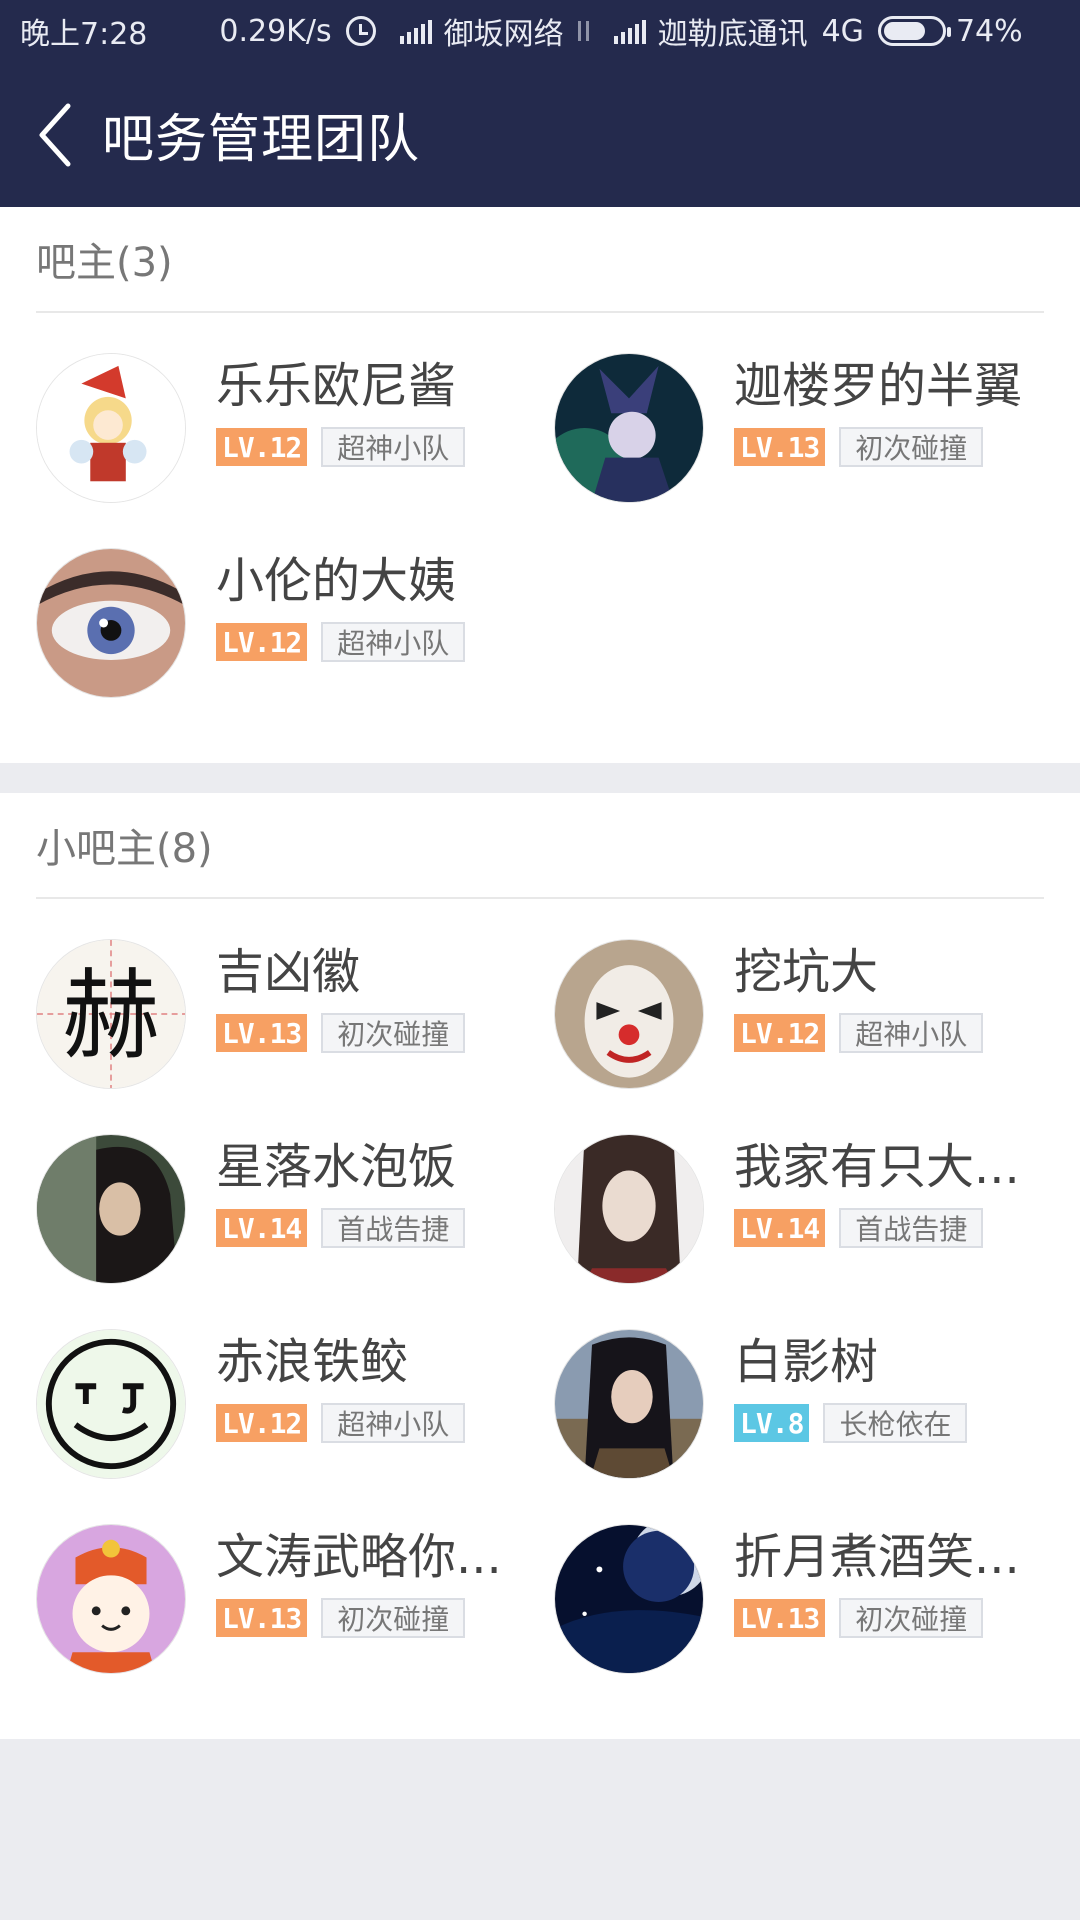  Describe the element at coordinates (288, 972) in the screenshot. I see `member-name: 吉凶徽` at that location.